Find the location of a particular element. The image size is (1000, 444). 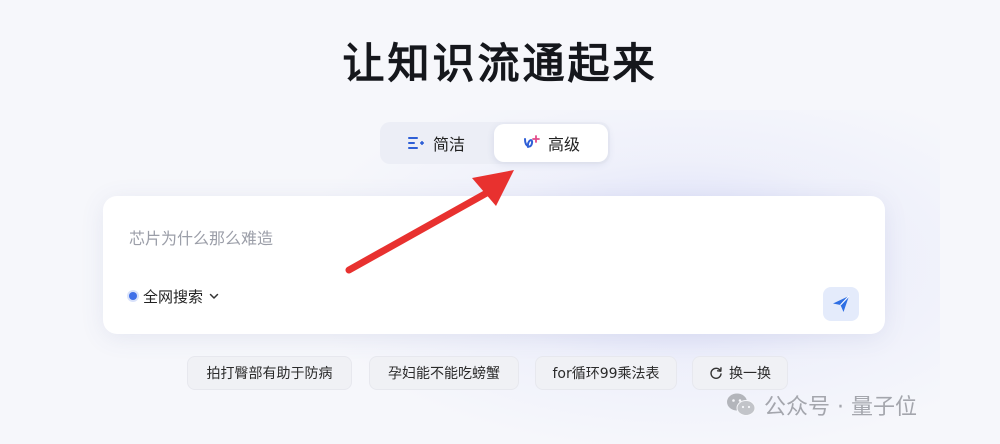

suggestion-chips: 拍打臀部有助于防病 孕妇能不能吃螃蟹 for循环99乘法表 换一换 is located at coordinates (500, 374).